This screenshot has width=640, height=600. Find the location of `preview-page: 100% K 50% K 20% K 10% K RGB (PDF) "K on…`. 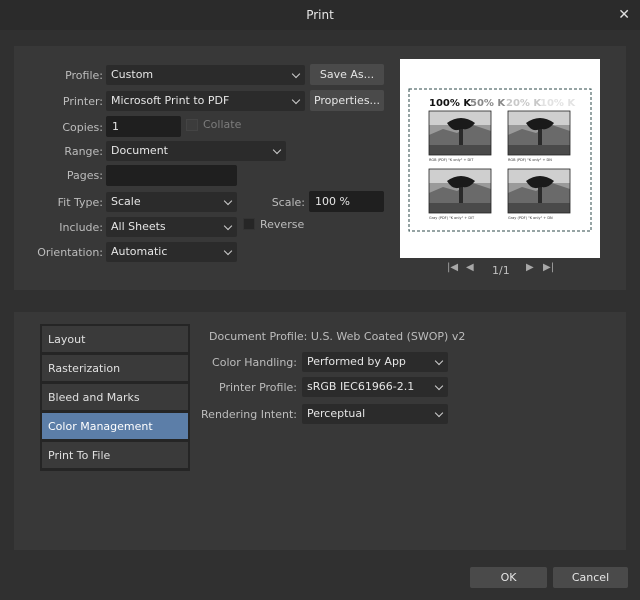

preview-page: 100% K 50% K 20% K 10% K RGB (PDF) "K on… is located at coordinates (500, 160).